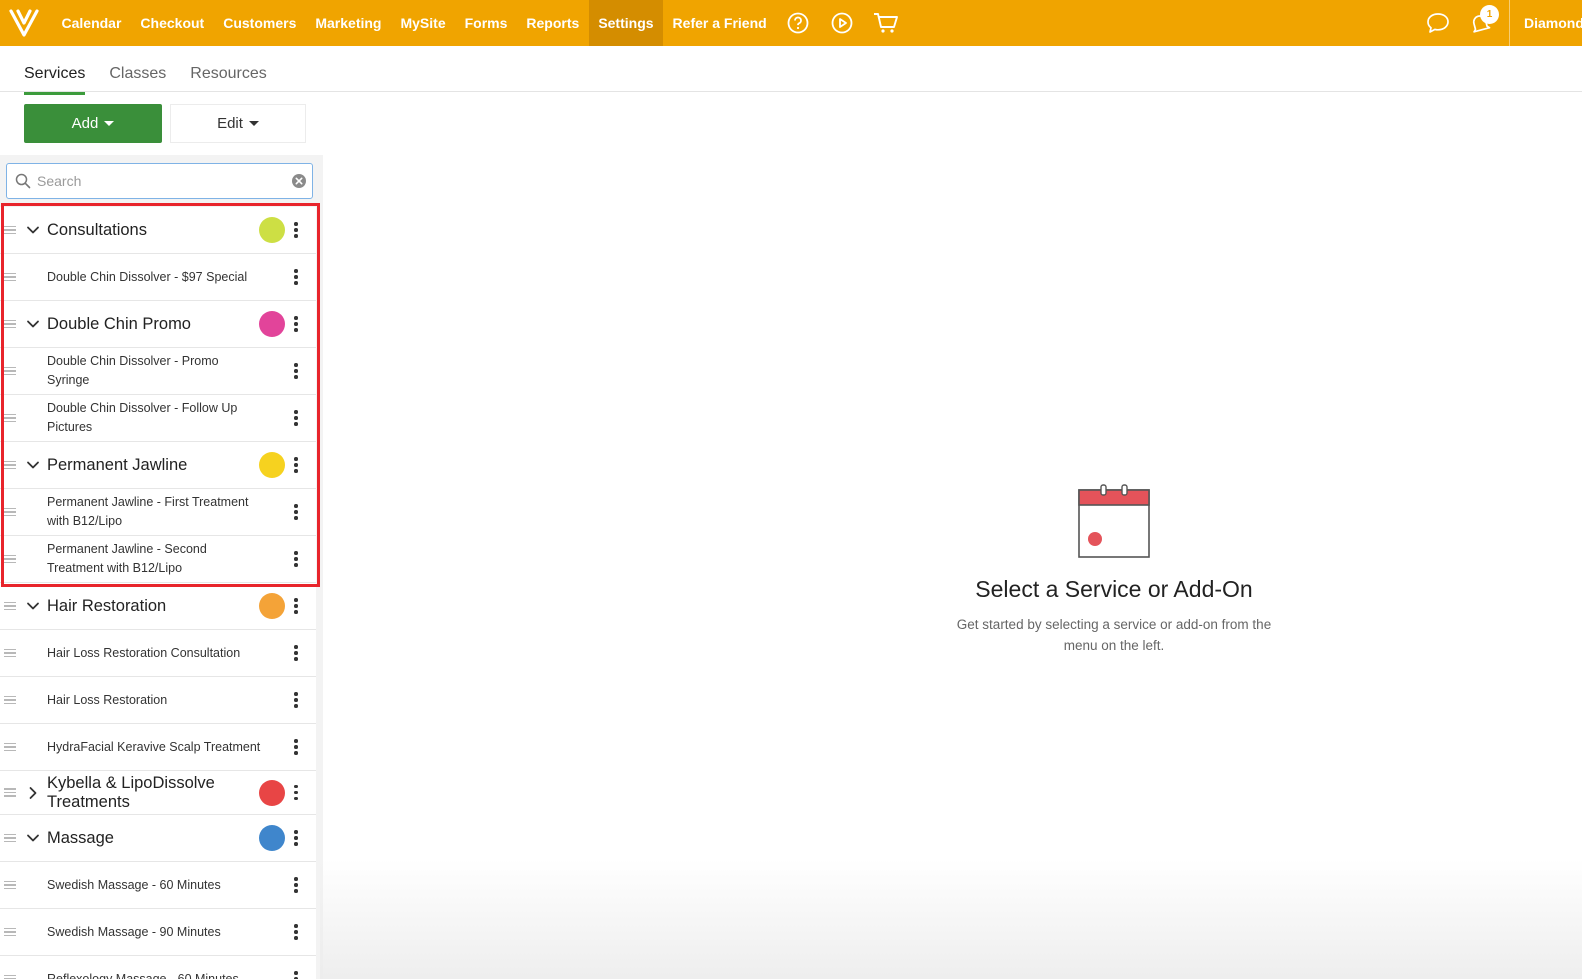 Image resolution: width=1582 pixels, height=979 pixels. Describe the element at coordinates (348, 23) in the screenshot. I see `nav-item-marketing: Marketing` at that location.